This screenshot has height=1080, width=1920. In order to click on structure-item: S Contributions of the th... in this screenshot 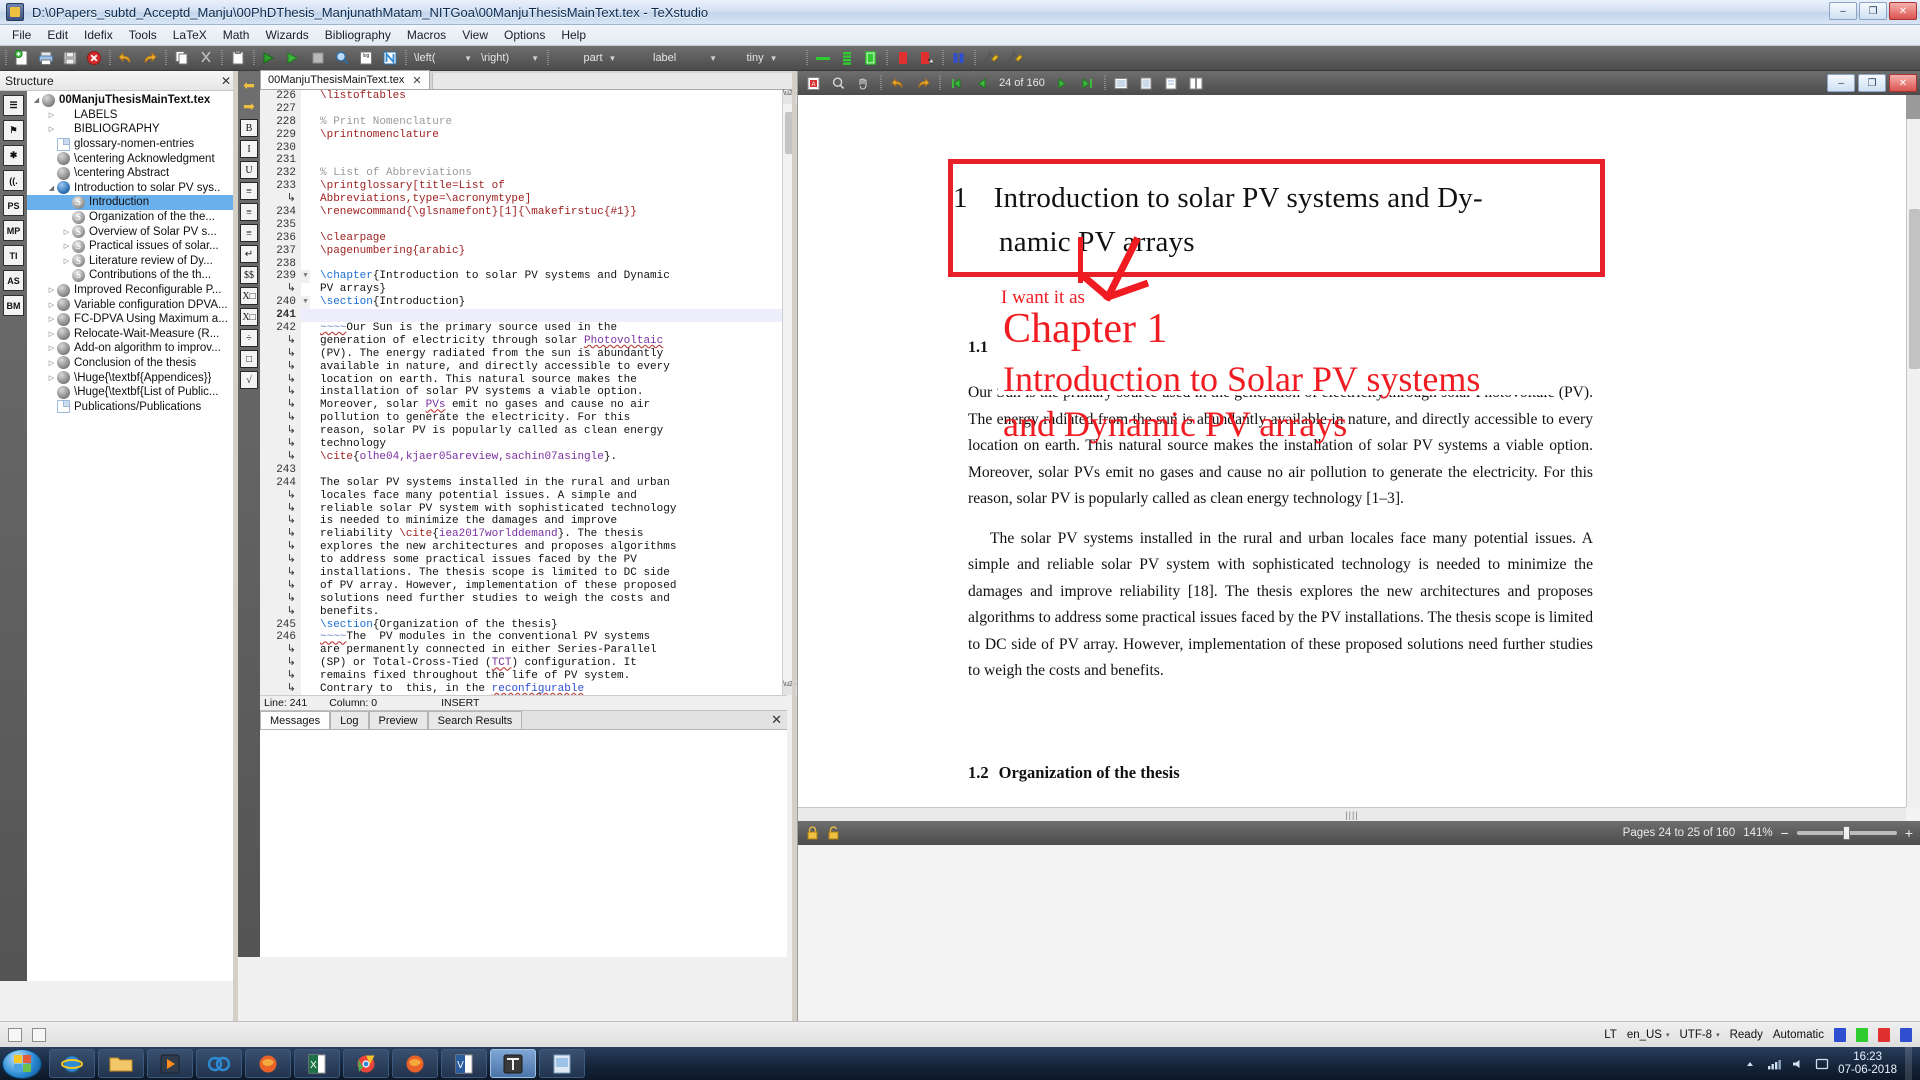, I will do `click(132, 275)`.